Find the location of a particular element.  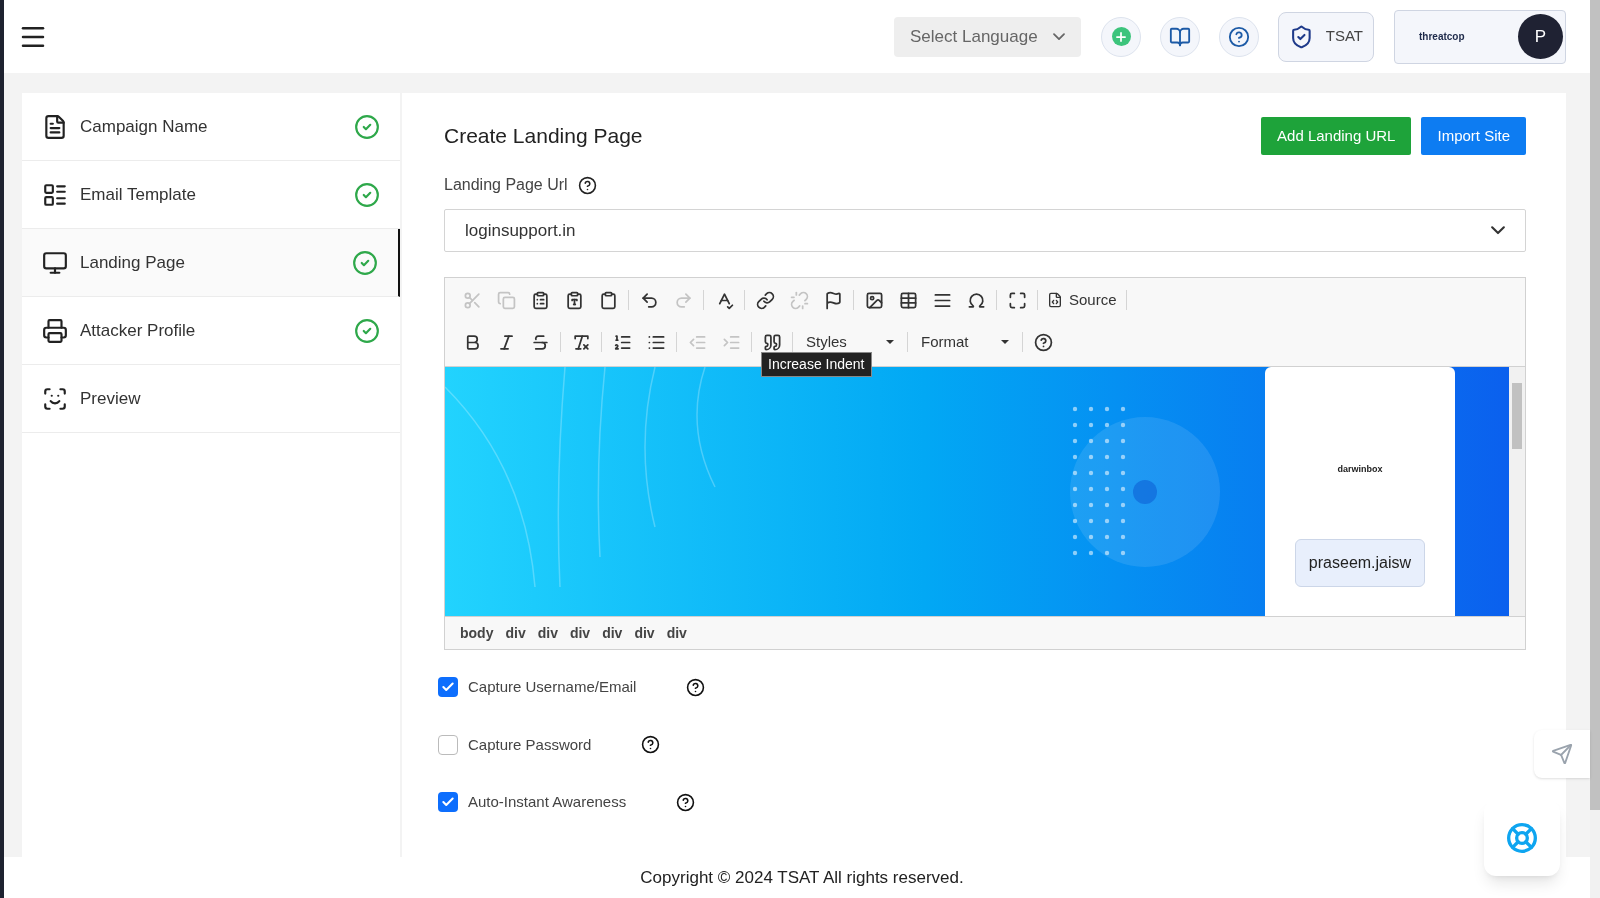

sidebar-label: Attacker Profile is located at coordinates (138, 330).